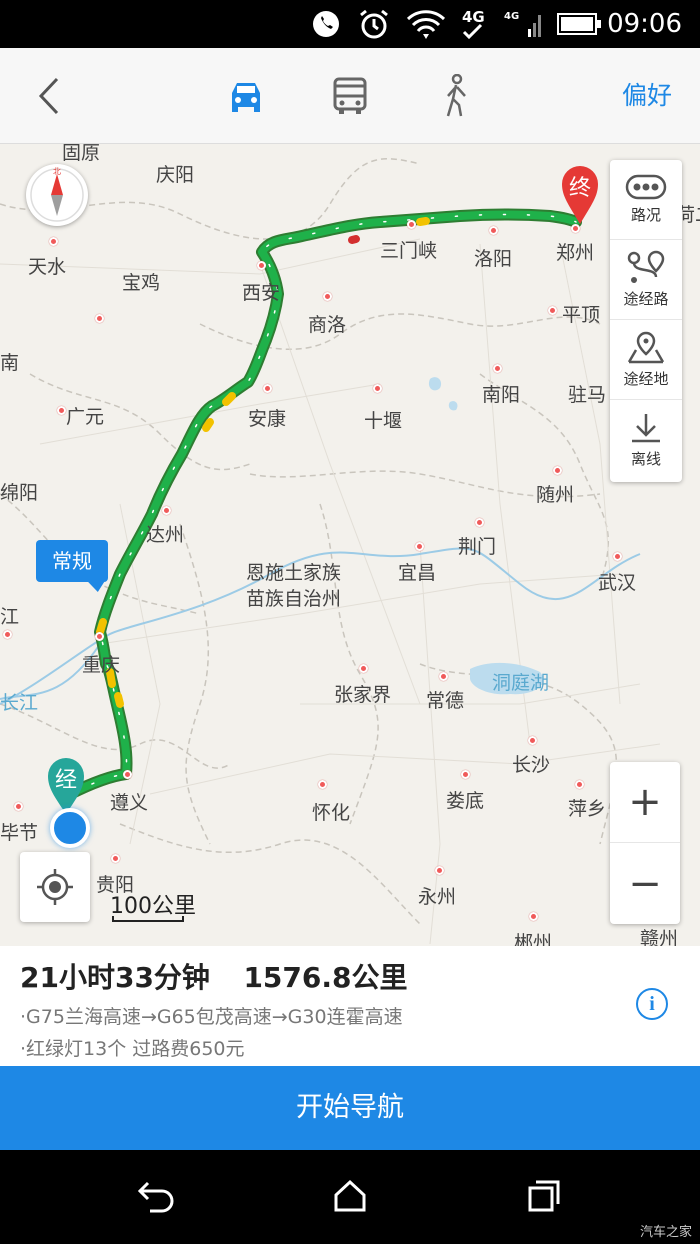 The width and height of the screenshot is (700, 1244). I want to click on home-nav-button, so click(350, 1196).